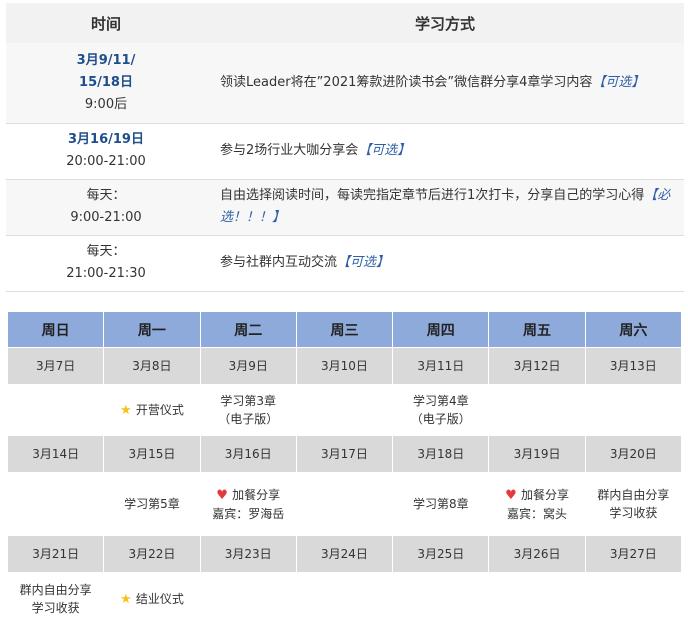  I want to click on calendar-date-row: 3月14日 3月15日 3月16日 3月17日 3月18日 3月19日 3月20日, so click(345, 454).